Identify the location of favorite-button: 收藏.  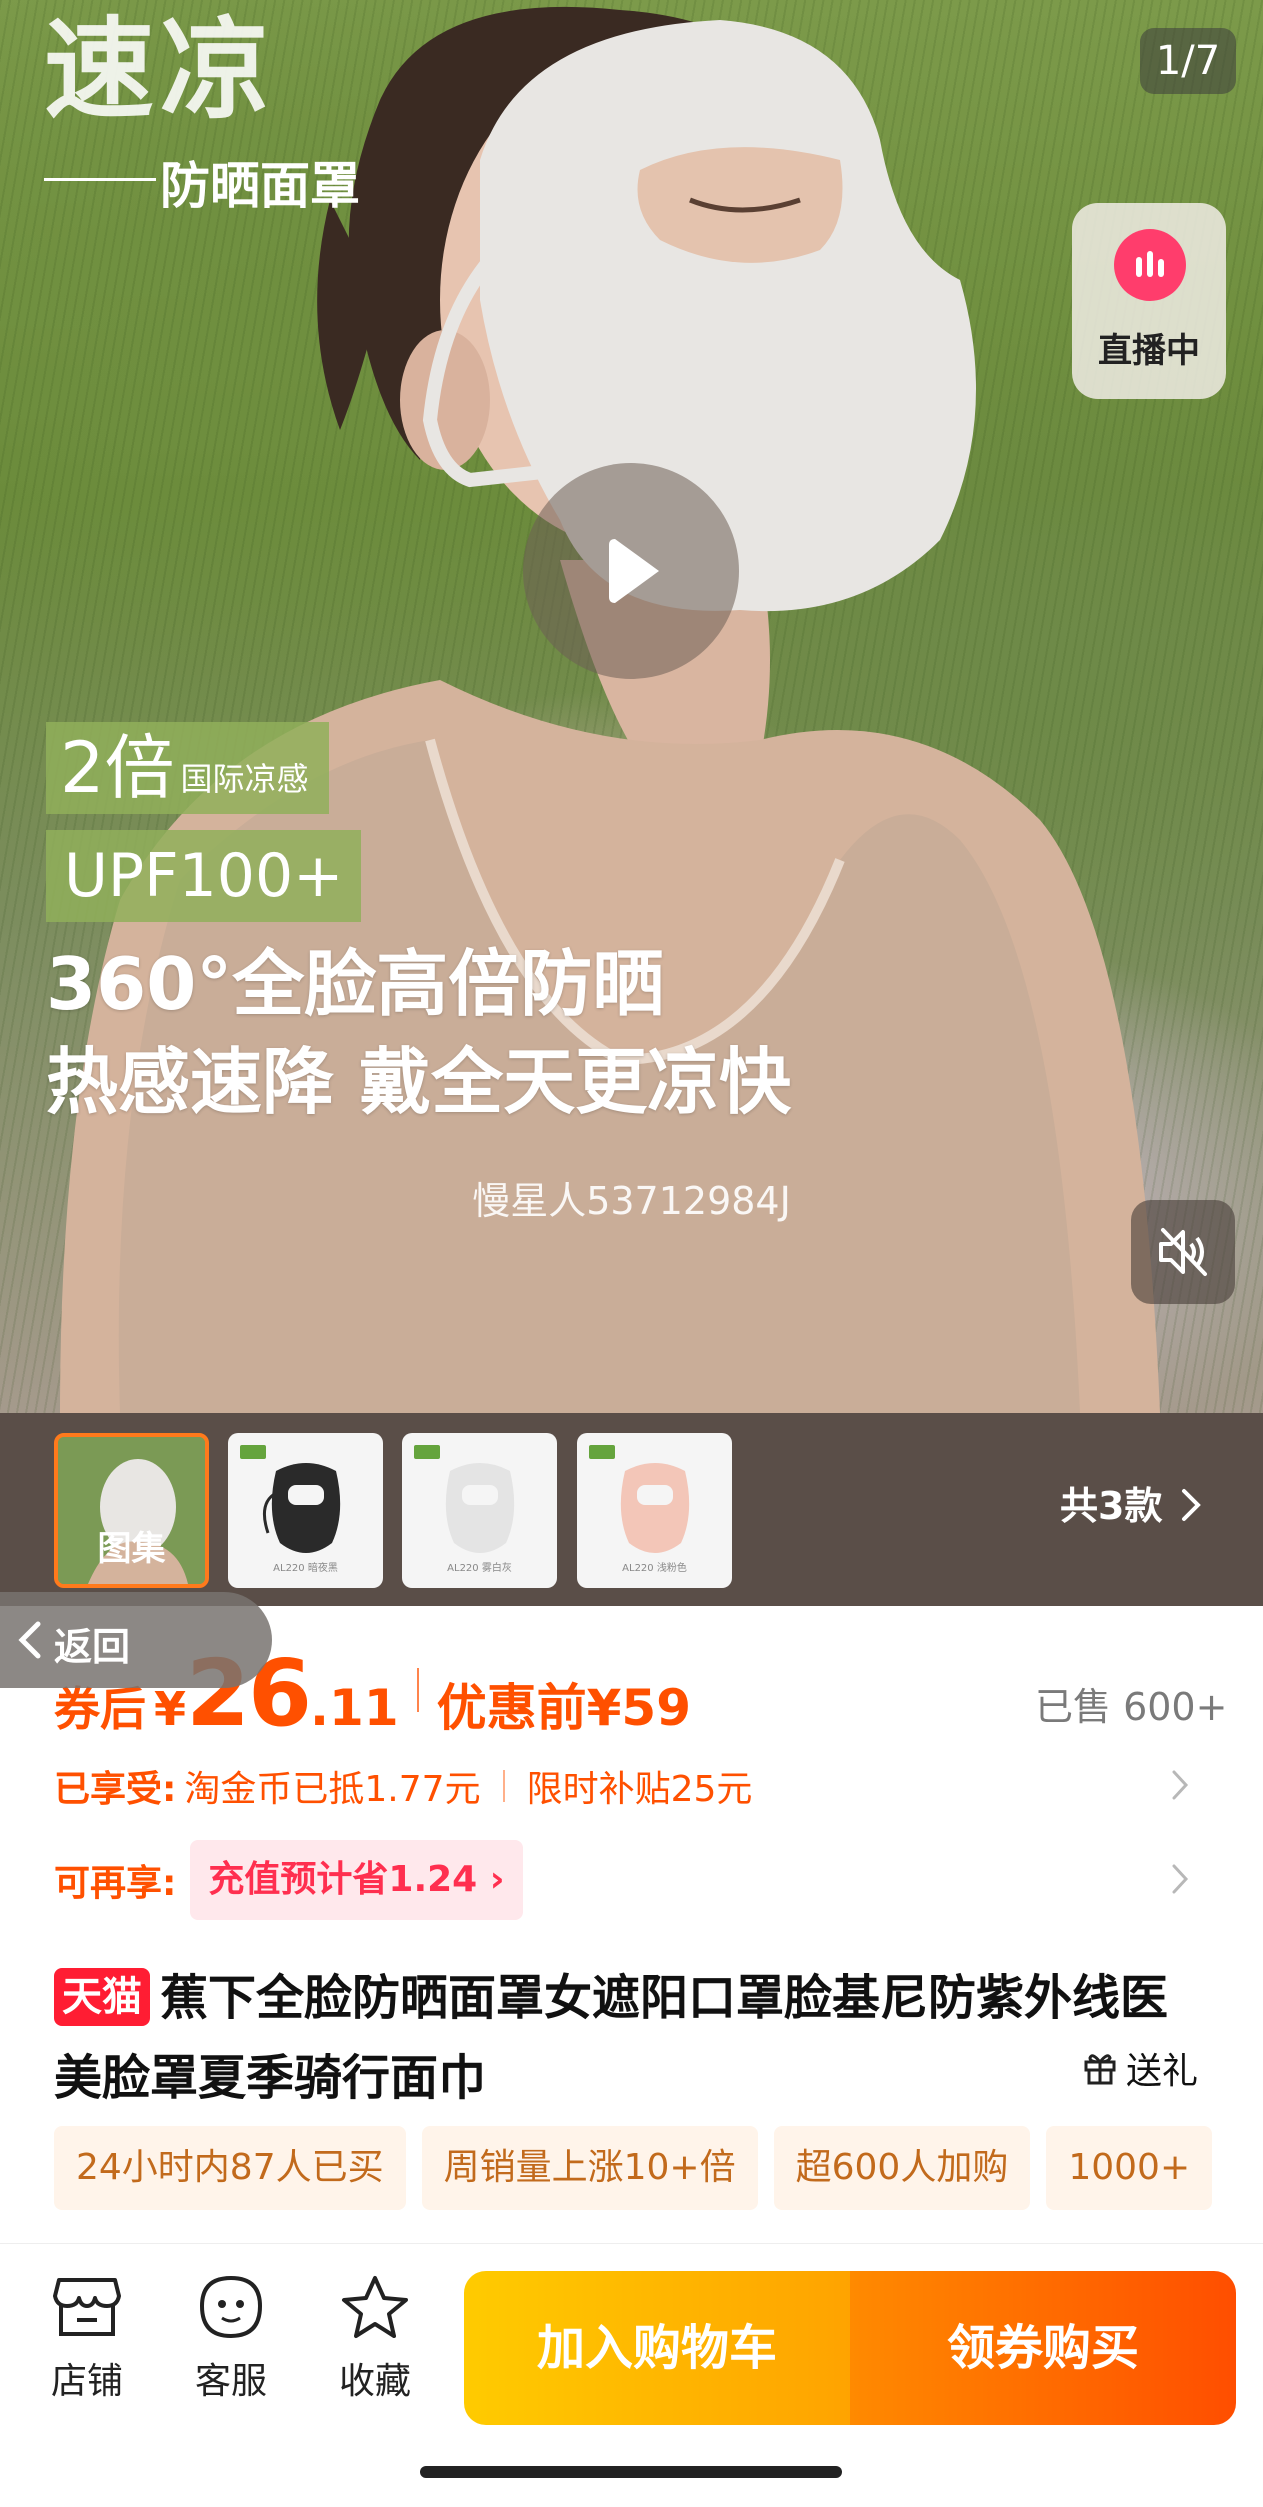
(375, 2339).